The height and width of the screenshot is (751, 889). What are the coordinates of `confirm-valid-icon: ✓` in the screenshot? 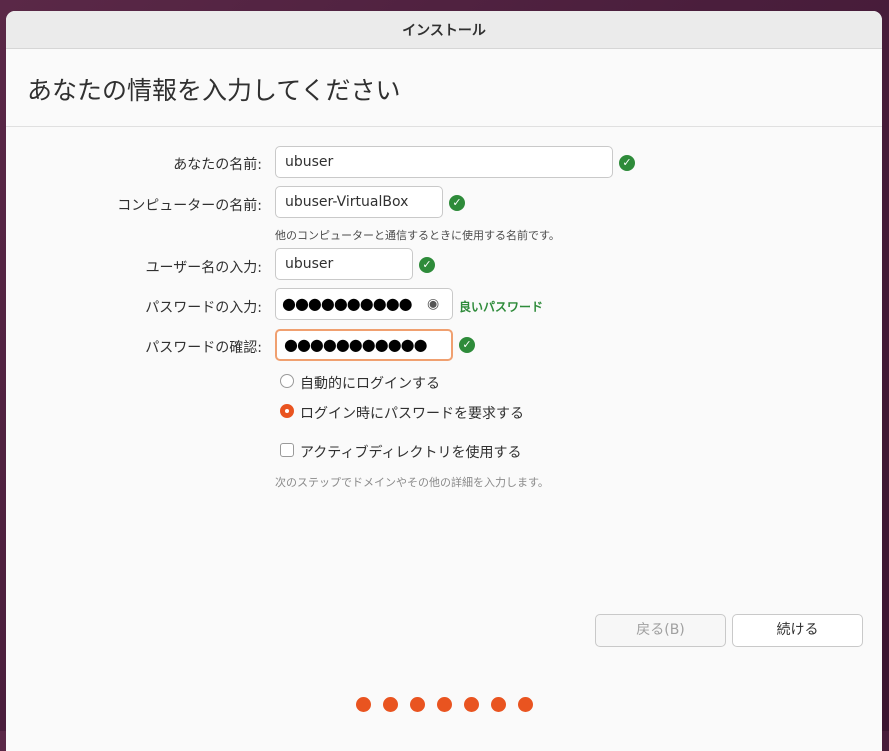 It's located at (467, 345).